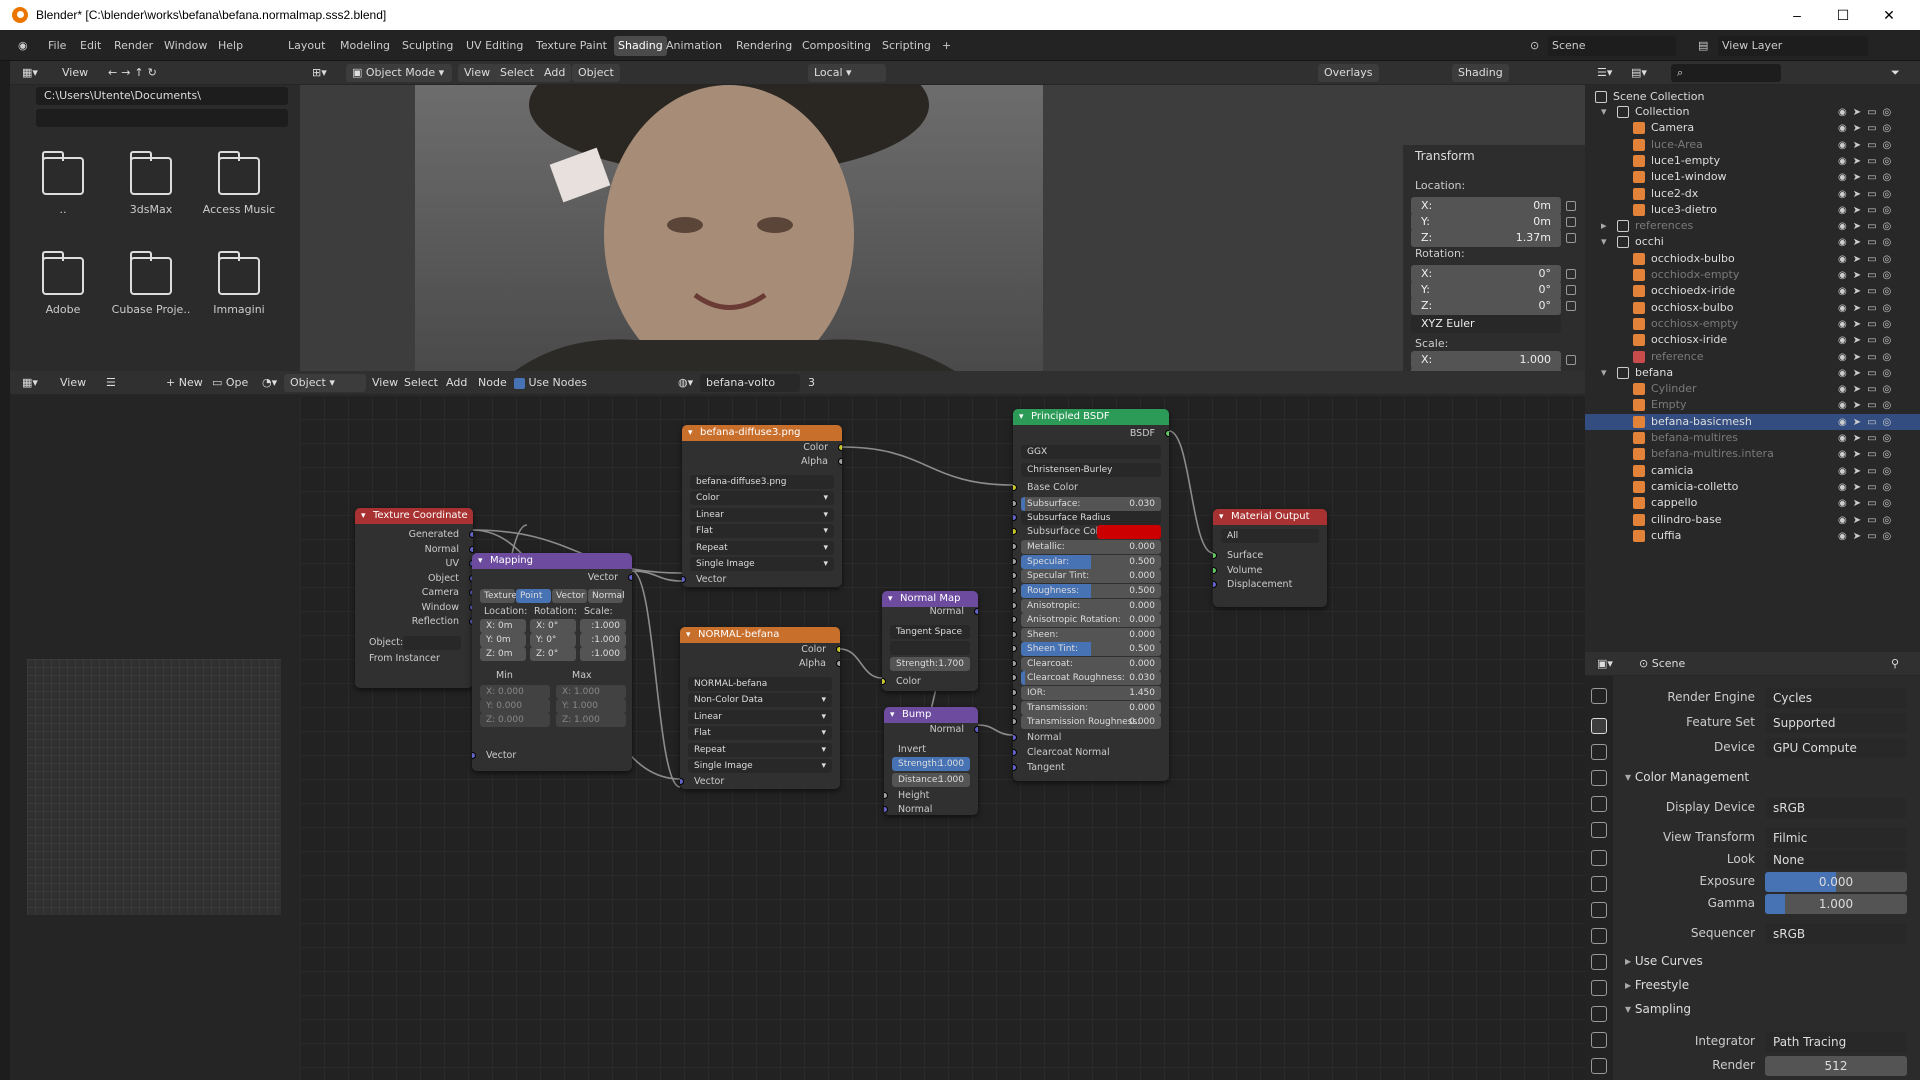 The image size is (1920, 1080). Describe the element at coordinates (847, 73) in the screenshot. I see `orientation-selector: Local ▾` at that location.